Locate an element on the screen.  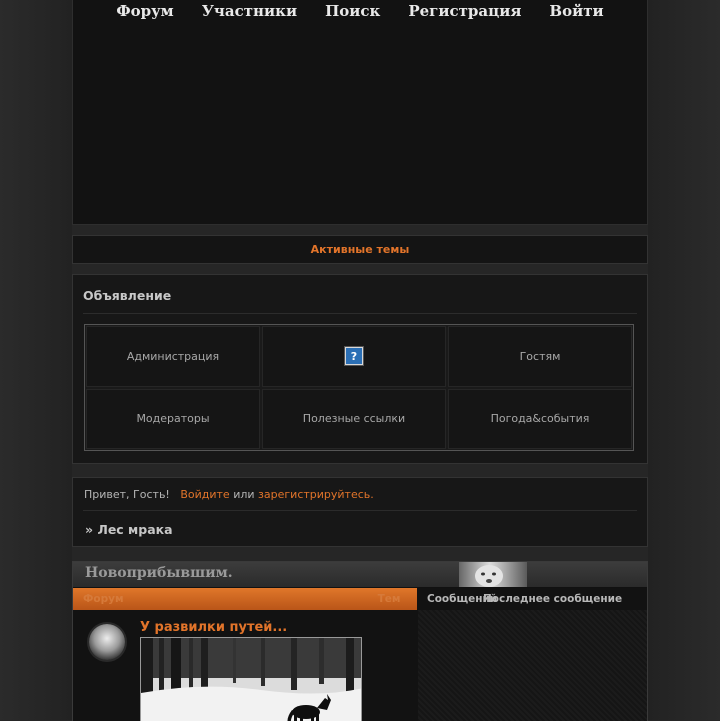
column-last-post: Последнее сообщение is located at coordinates (553, 599).